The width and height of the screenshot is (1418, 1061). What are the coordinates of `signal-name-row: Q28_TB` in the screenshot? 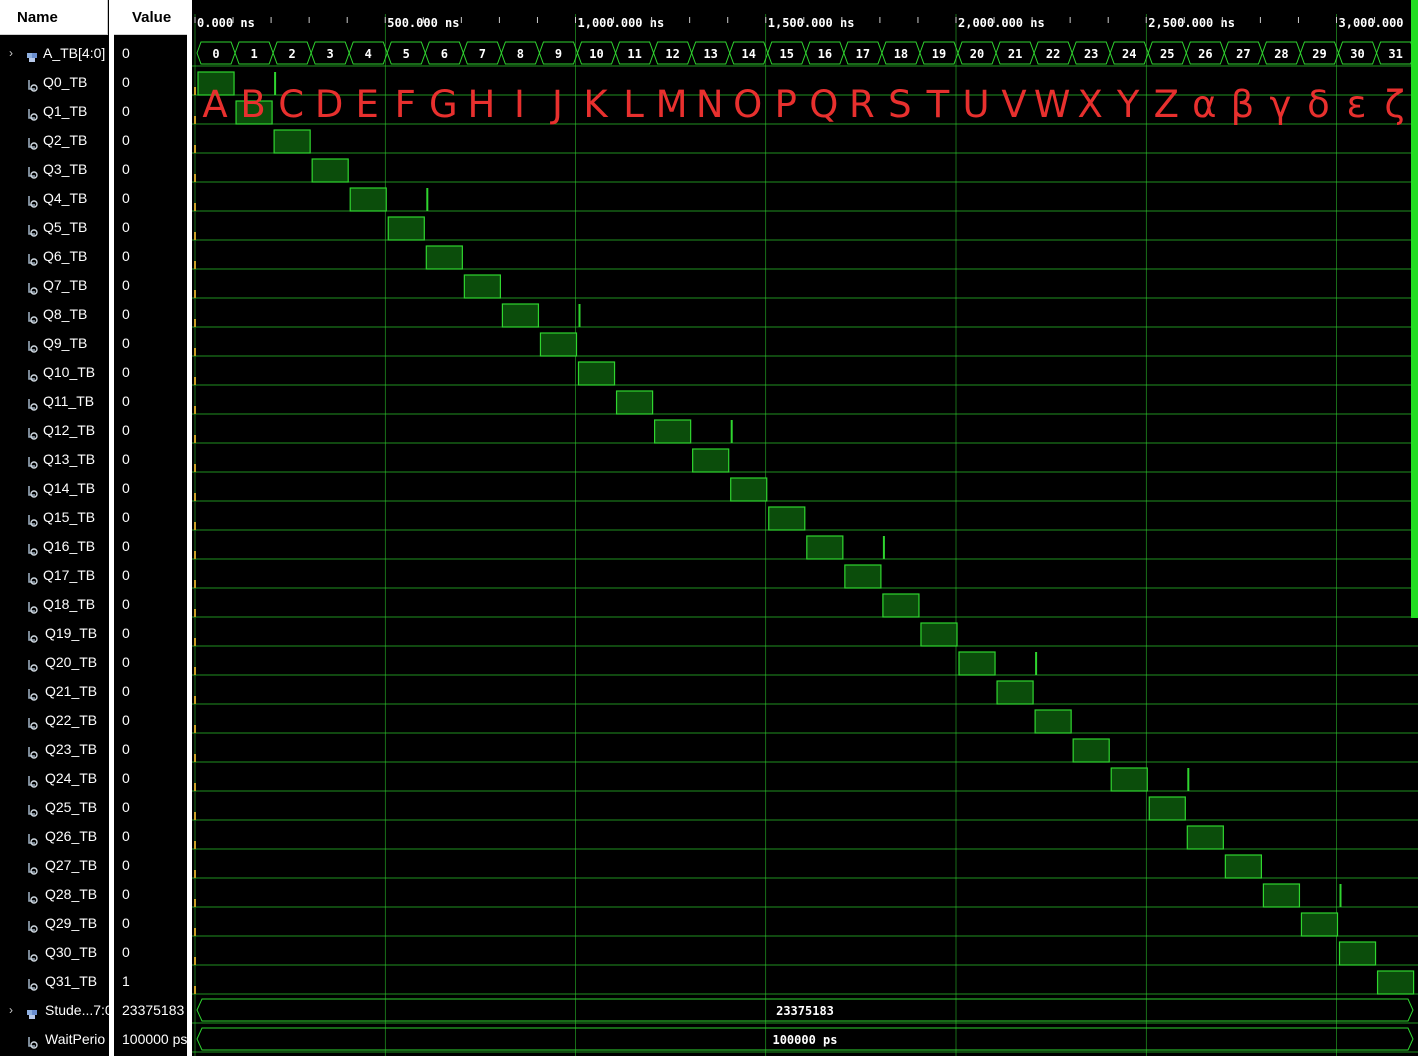 It's located at (54, 894).